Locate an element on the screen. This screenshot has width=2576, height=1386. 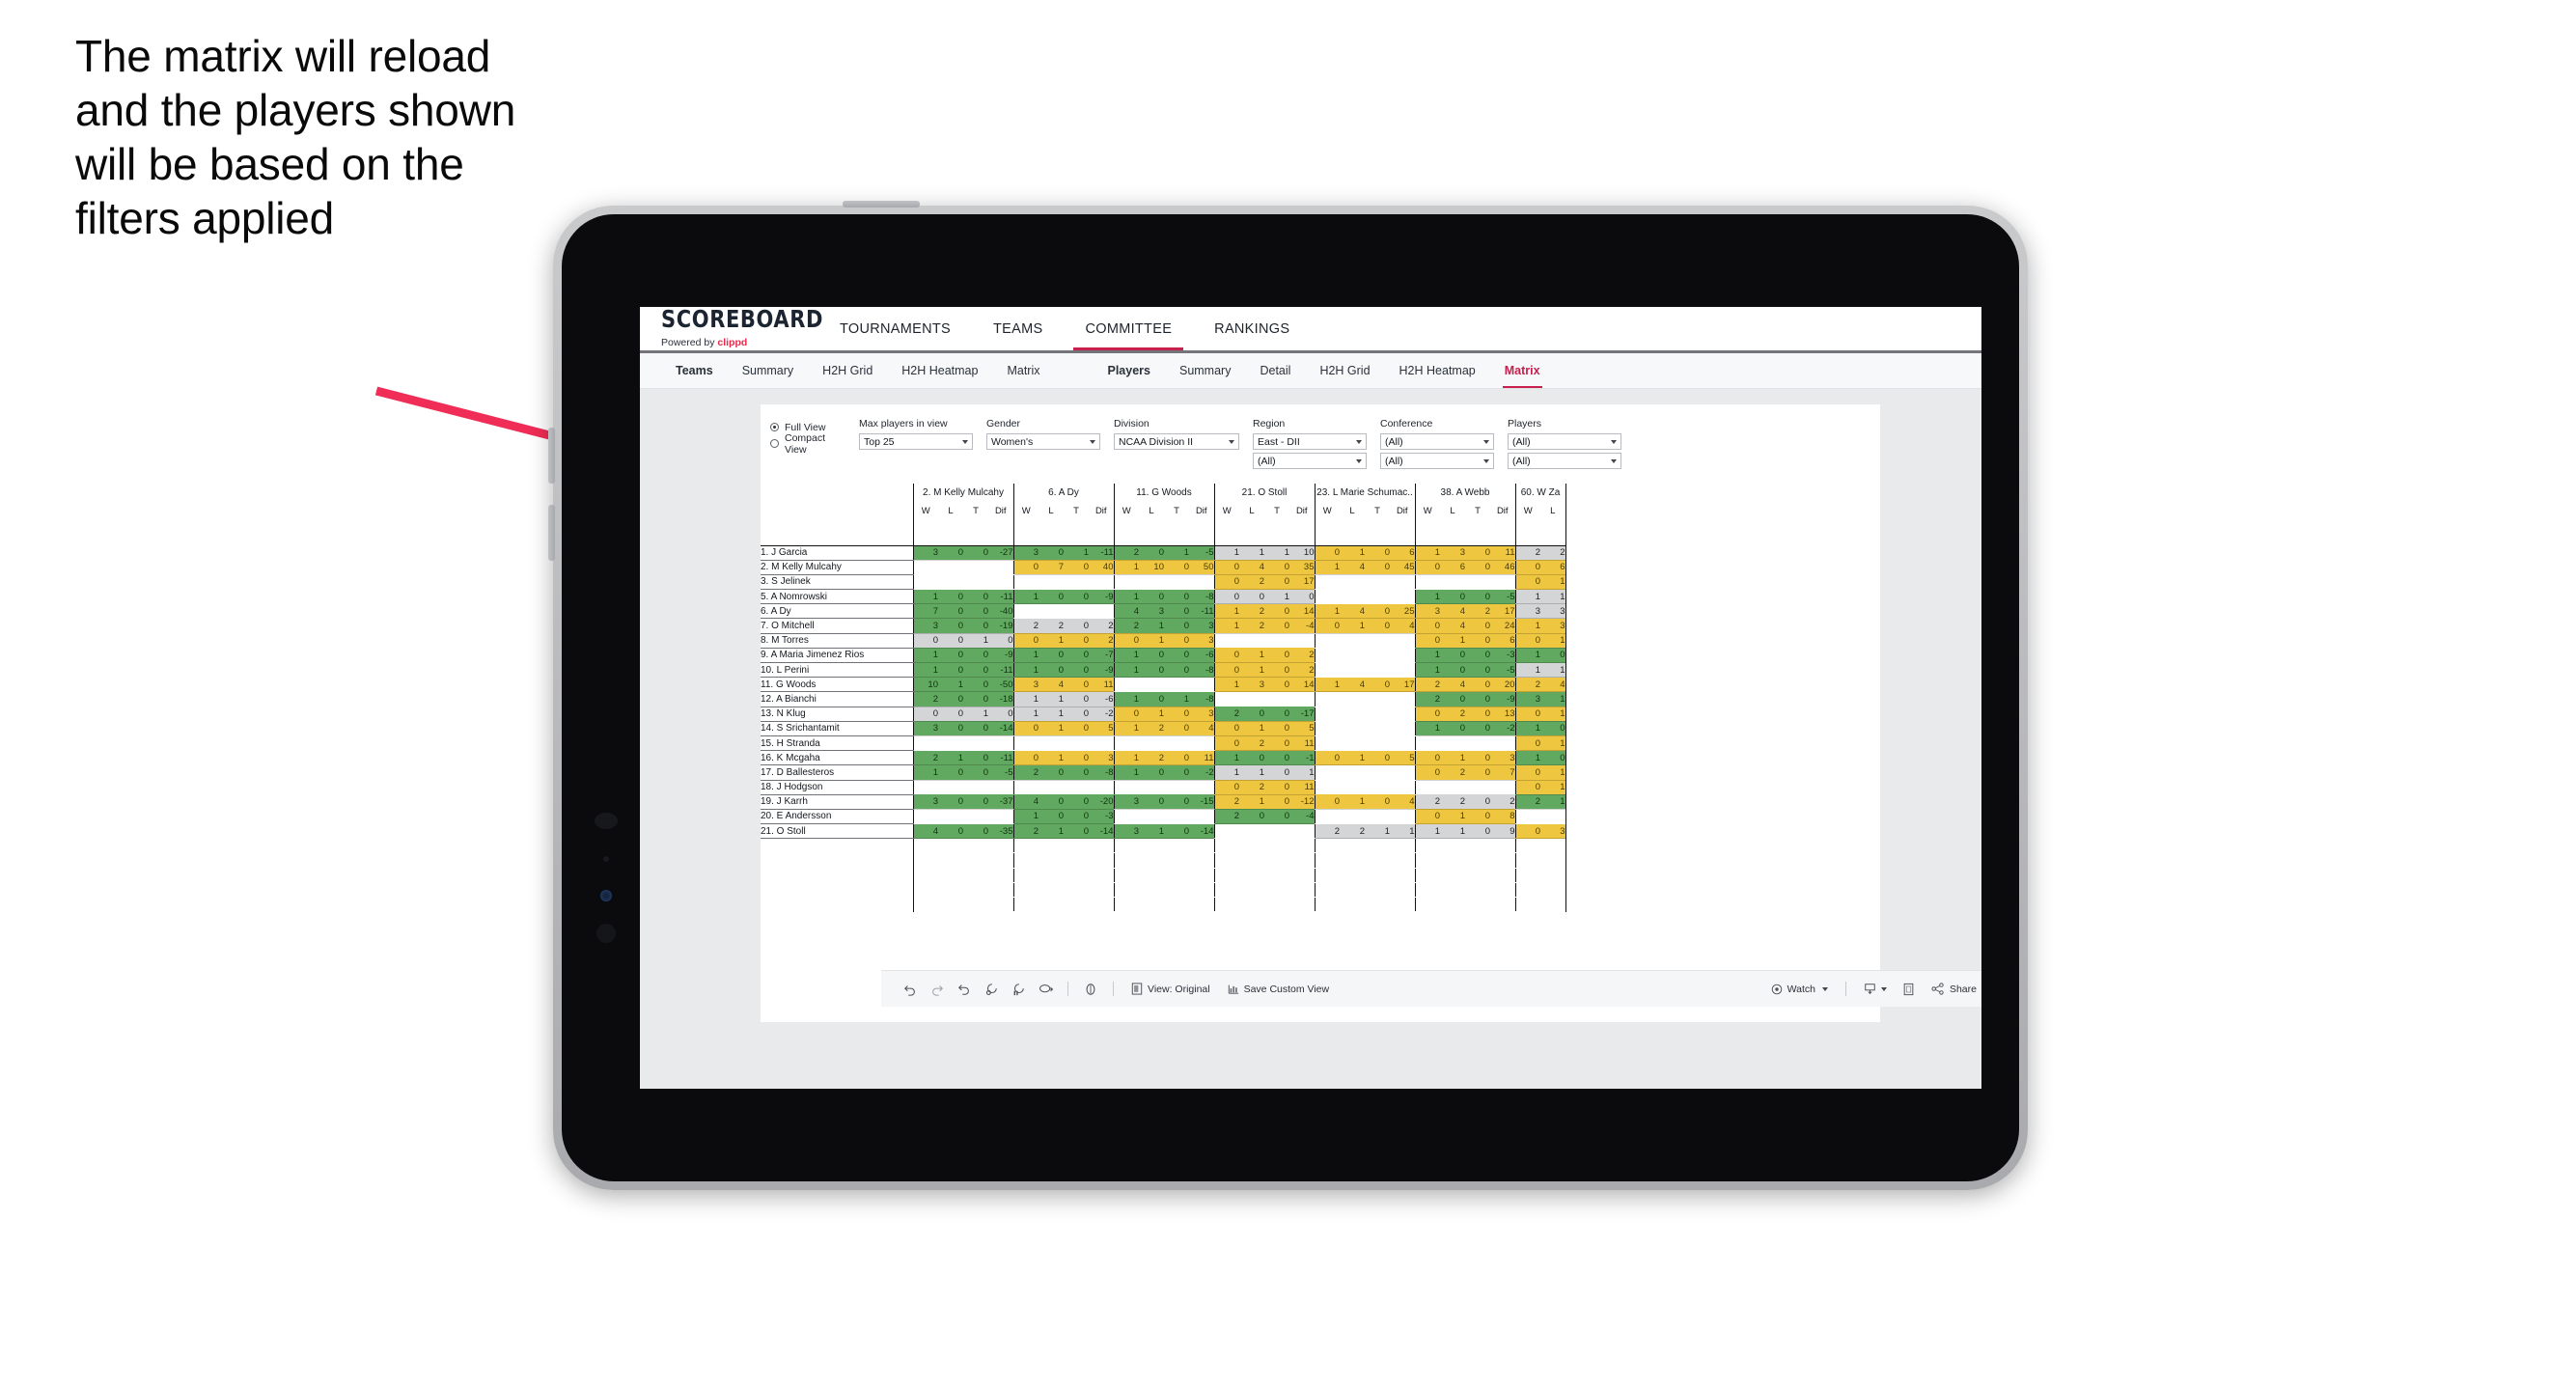
matrix-cell: -17 is located at coordinates (1302, 714).